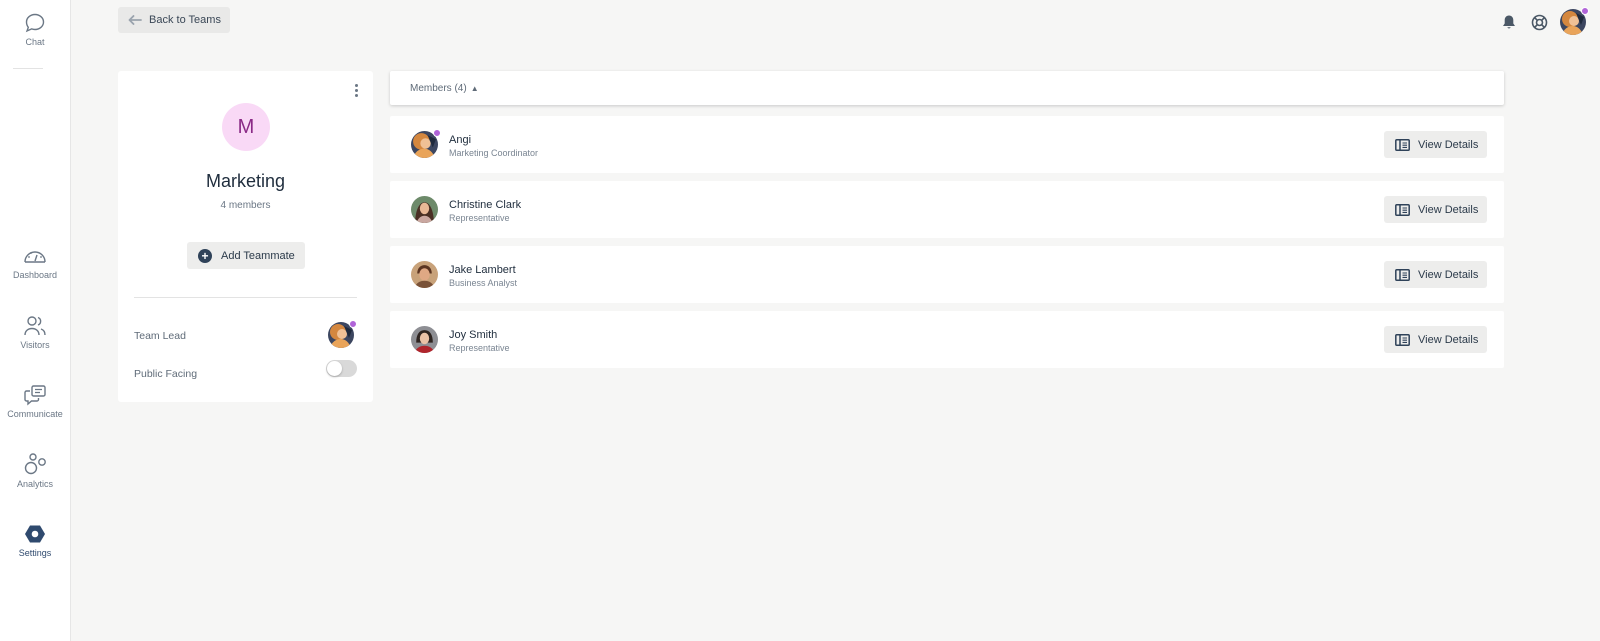  I want to click on nav-chat-label: Chat, so click(35, 42).